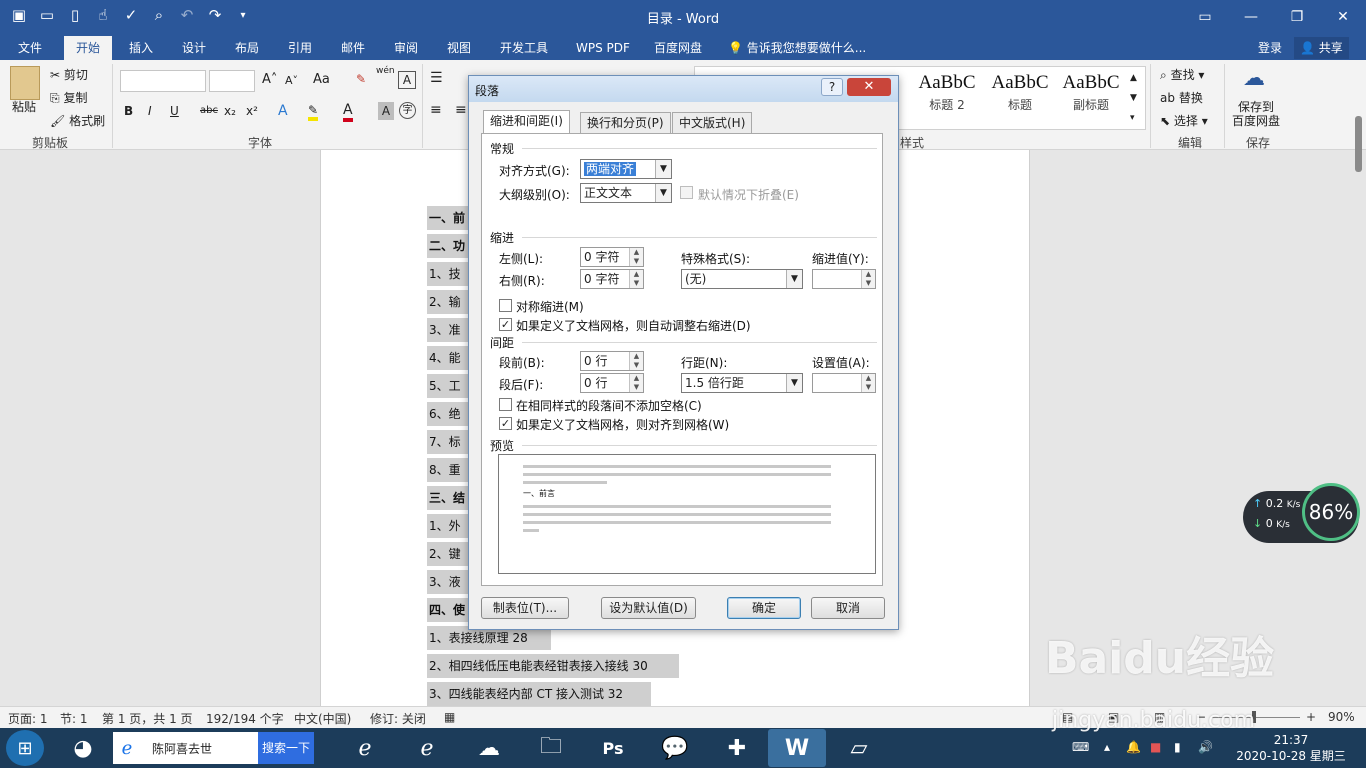 Image resolution: width=1366 pixels, height=768 pixels. Describe the element at coordinates (128, 111) in the screenshot. I see `bold-button: B` at that location.